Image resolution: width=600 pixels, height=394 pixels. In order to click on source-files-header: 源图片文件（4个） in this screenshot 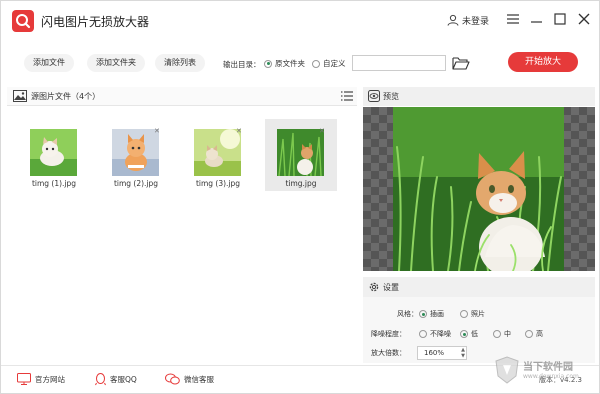, I will do `click(182, 96)`.